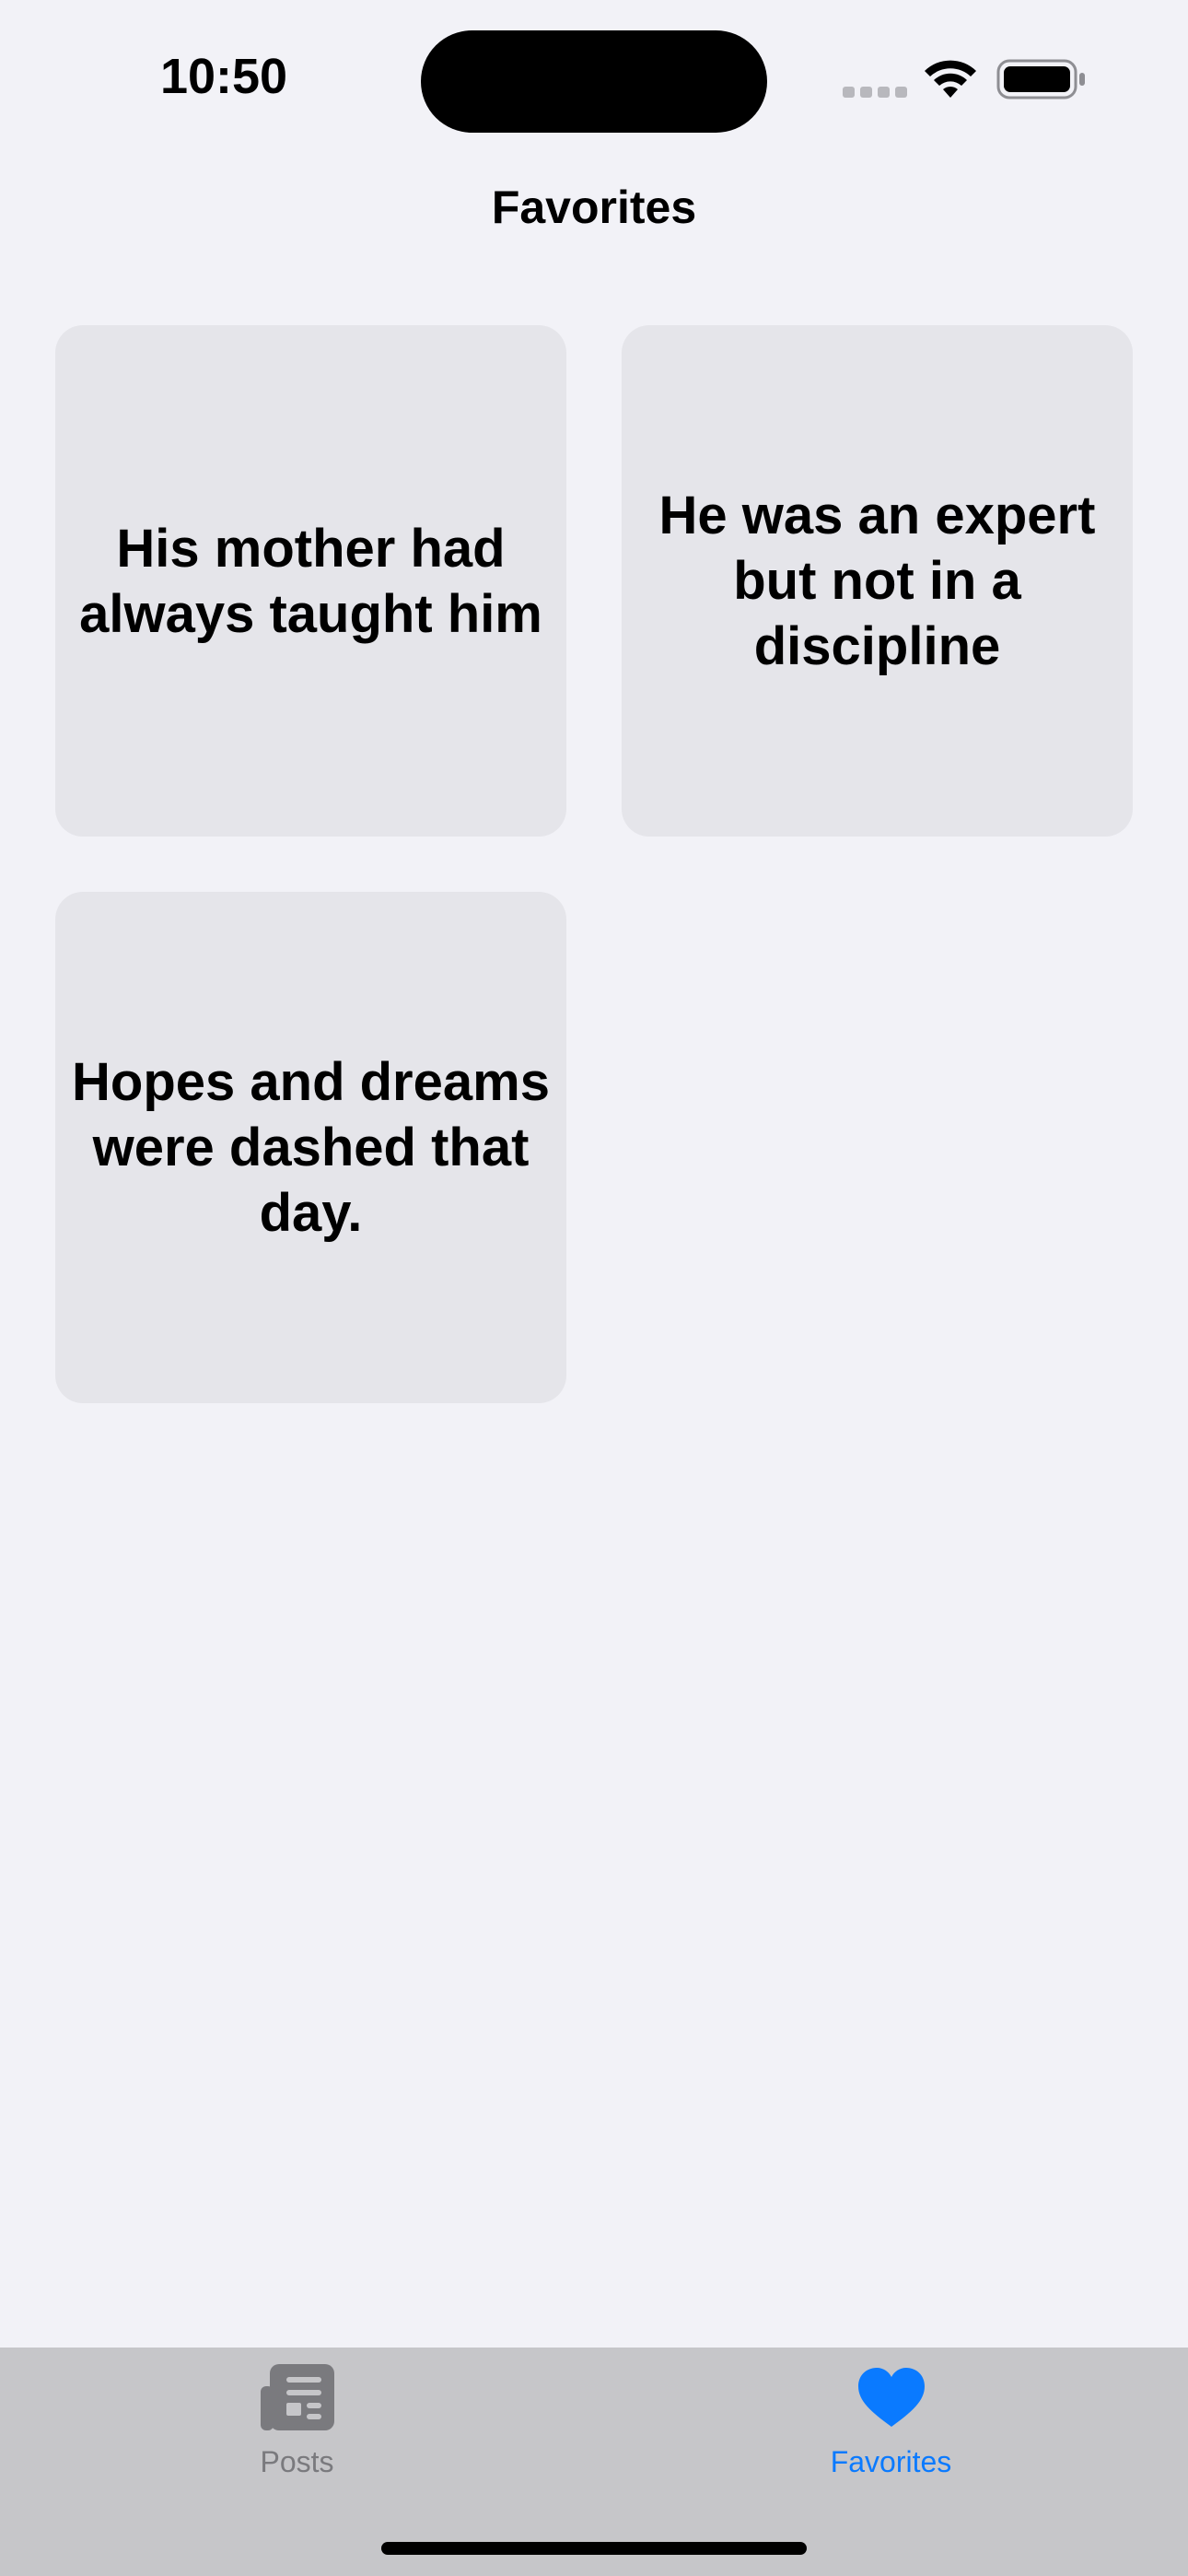 The height and width of the screenshot is (2576, 1188). I want to click on tab-bar: Posts Favorites, so click(594, 2462).